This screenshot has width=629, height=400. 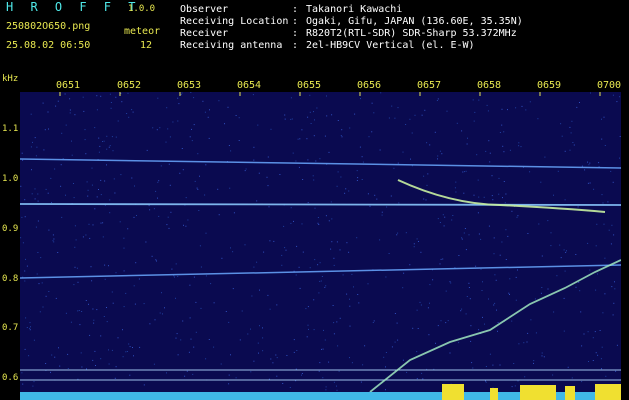 I want to click on app-title: H R O F F T, so click(x=73, y=7).